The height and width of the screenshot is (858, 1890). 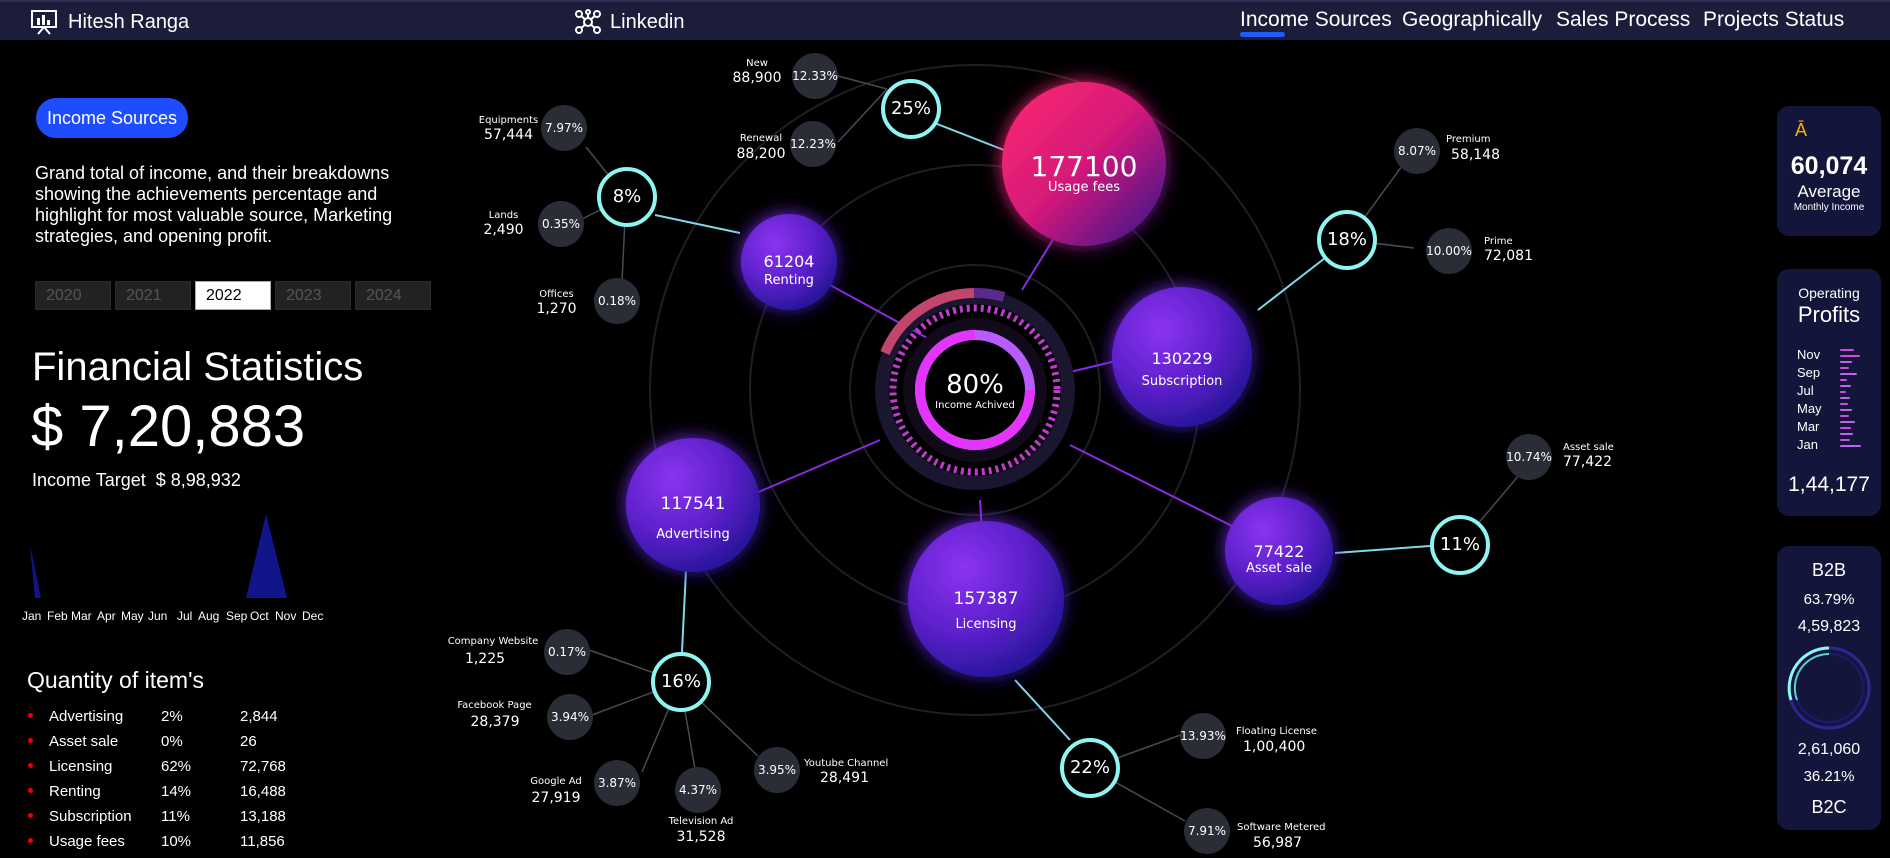 What do you see at coordinates (1277, 843) in the screenshot?
I see `detail-value: 56,987` at bounding box center [1277, 843].